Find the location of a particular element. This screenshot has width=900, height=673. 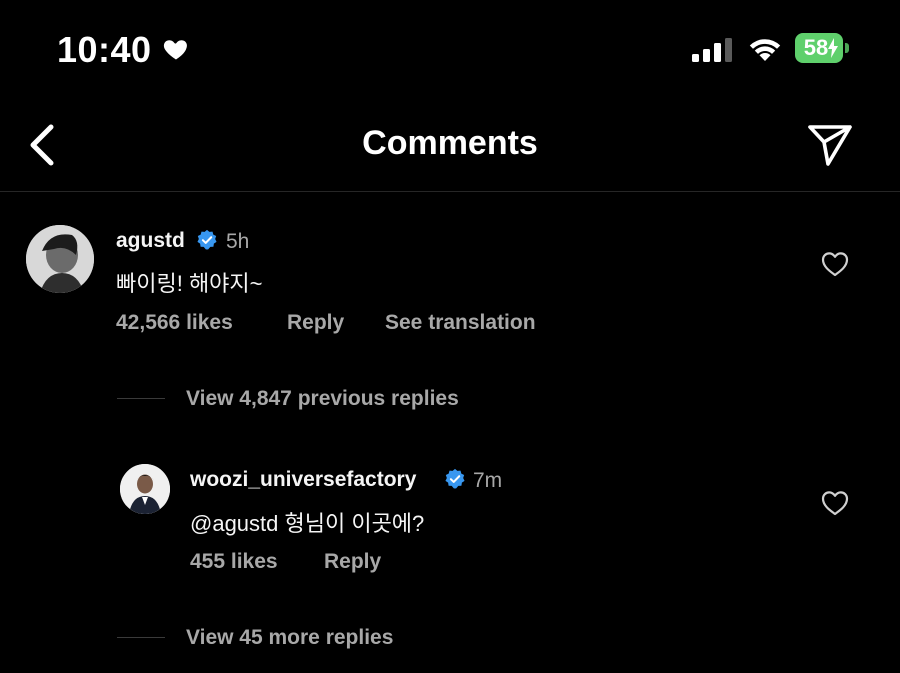

cellular-signal-icon is located at coordinates (712, 50).